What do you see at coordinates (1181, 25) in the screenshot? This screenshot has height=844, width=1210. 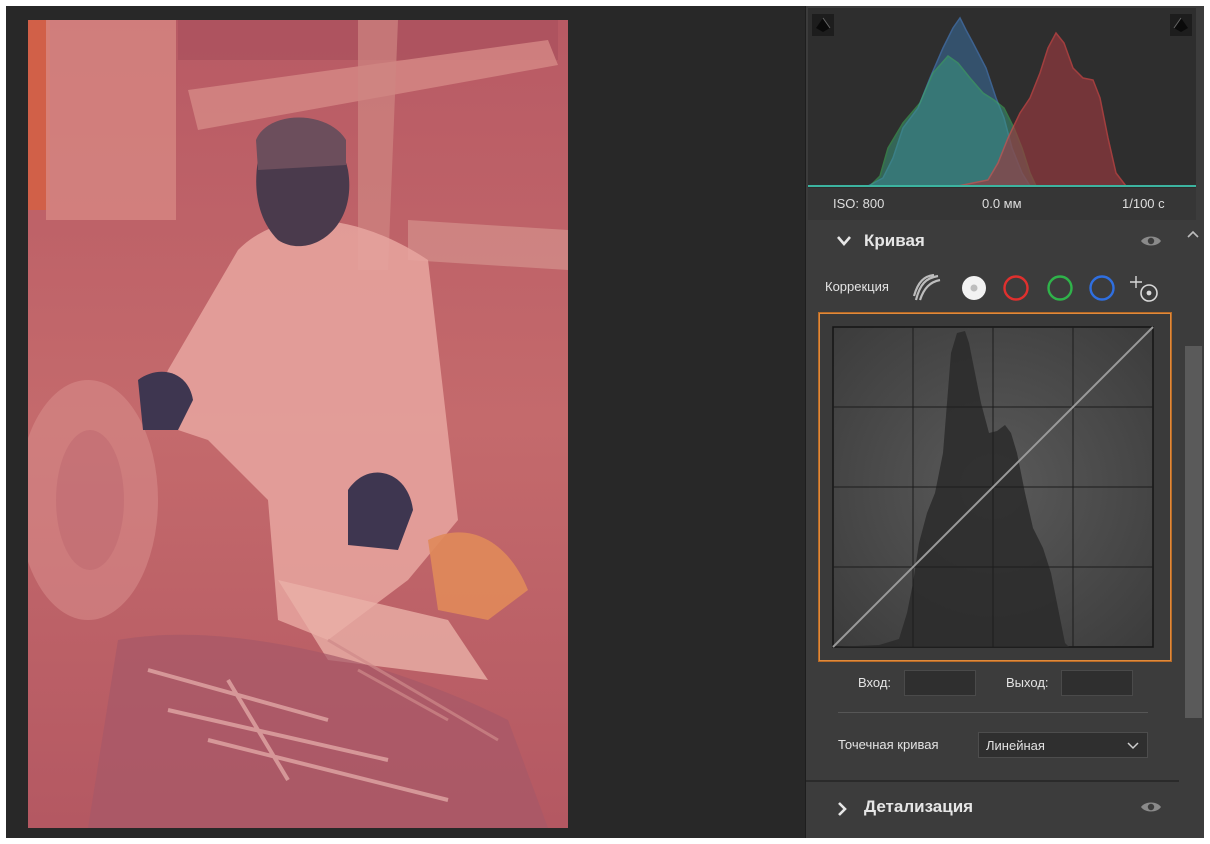 I see `highlight-clipping-warning-icon` at bounding box center [1181, 25].